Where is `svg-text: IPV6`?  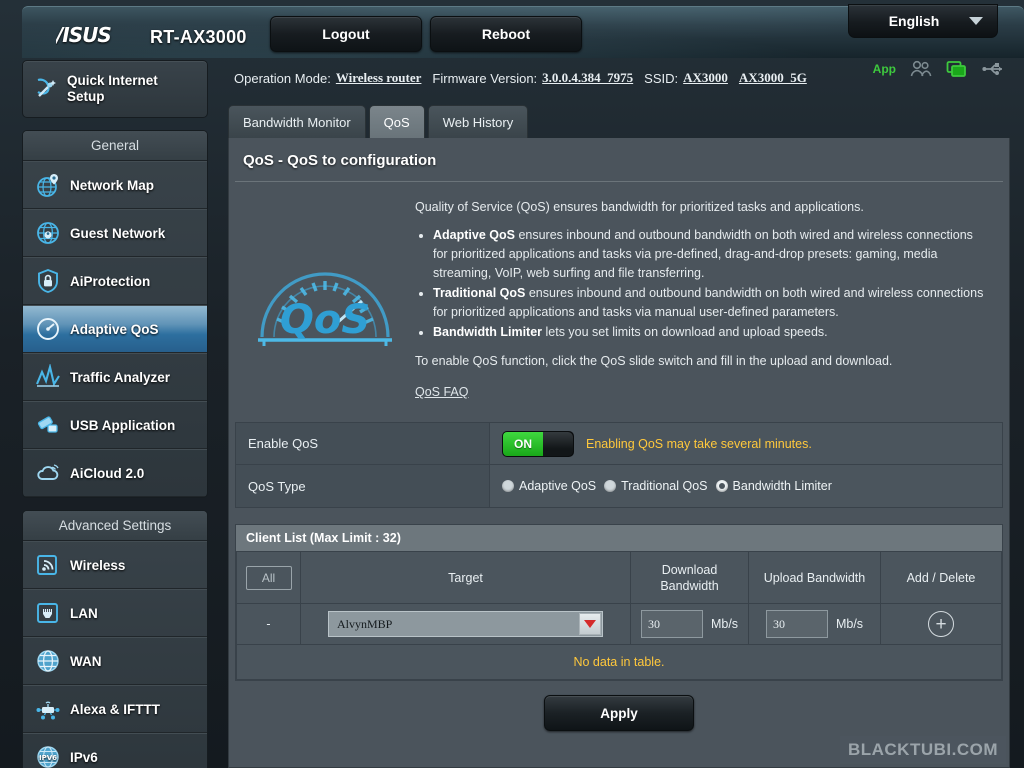
svg-text: IPV6 is located at coordinates (48, 758).